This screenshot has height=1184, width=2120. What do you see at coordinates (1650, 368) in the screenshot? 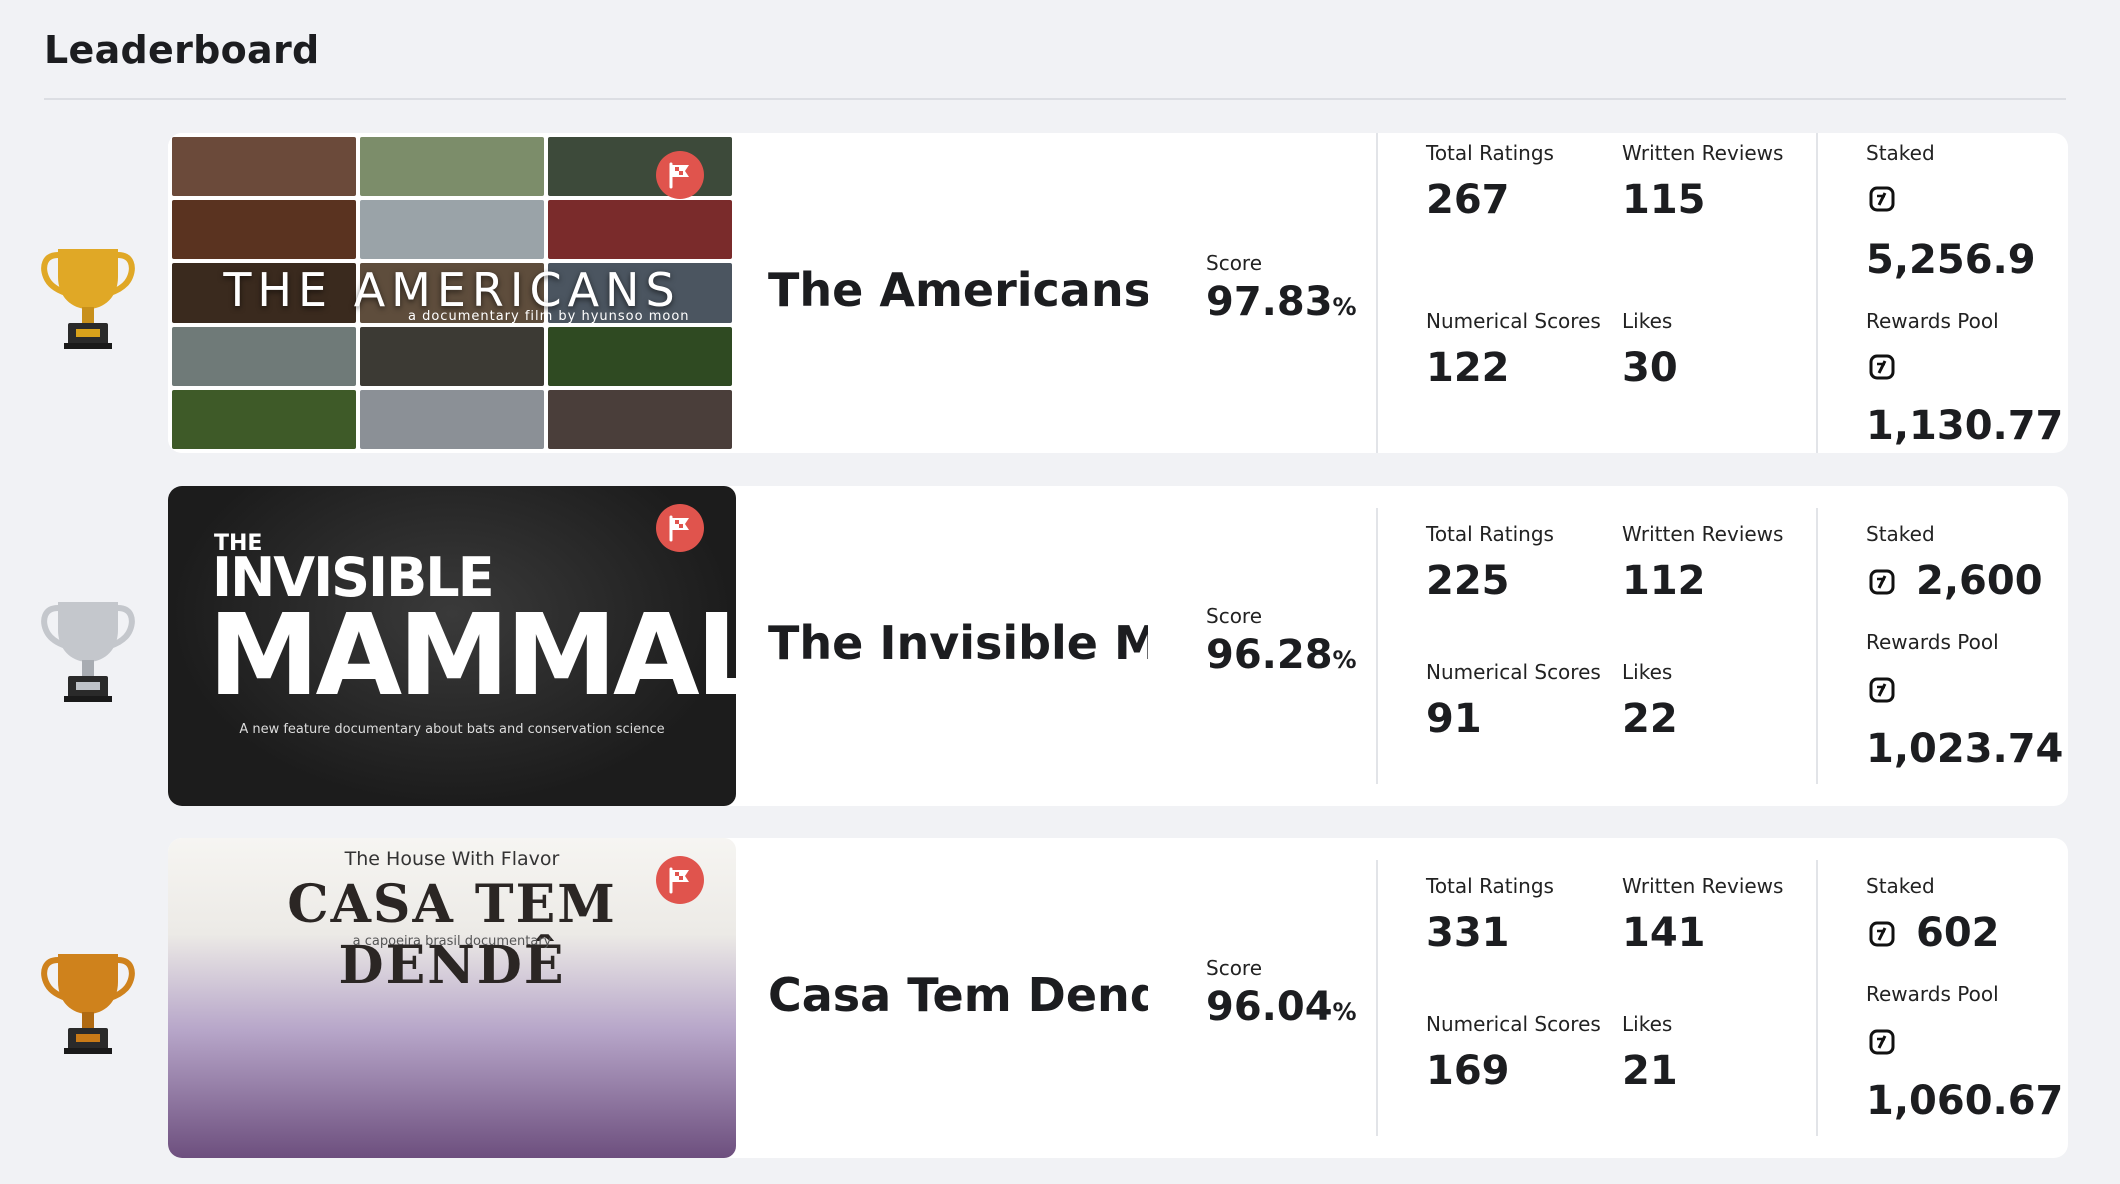
I see `likes-value: 30` at bounding box center [1650, 368].